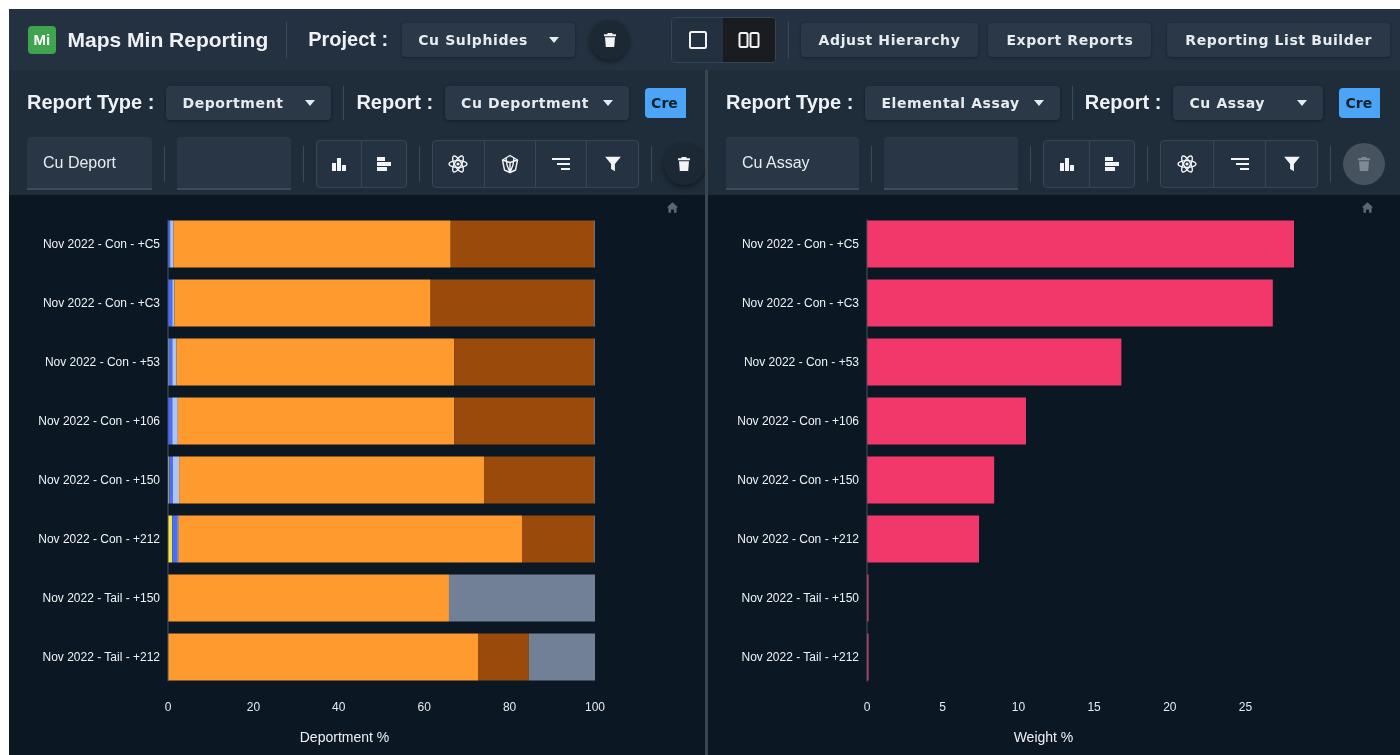  What do you see at coordinates (1245, 707) in the screenshot?
I see `axis-tick-label: 25` at bounding box center [1245, 707].